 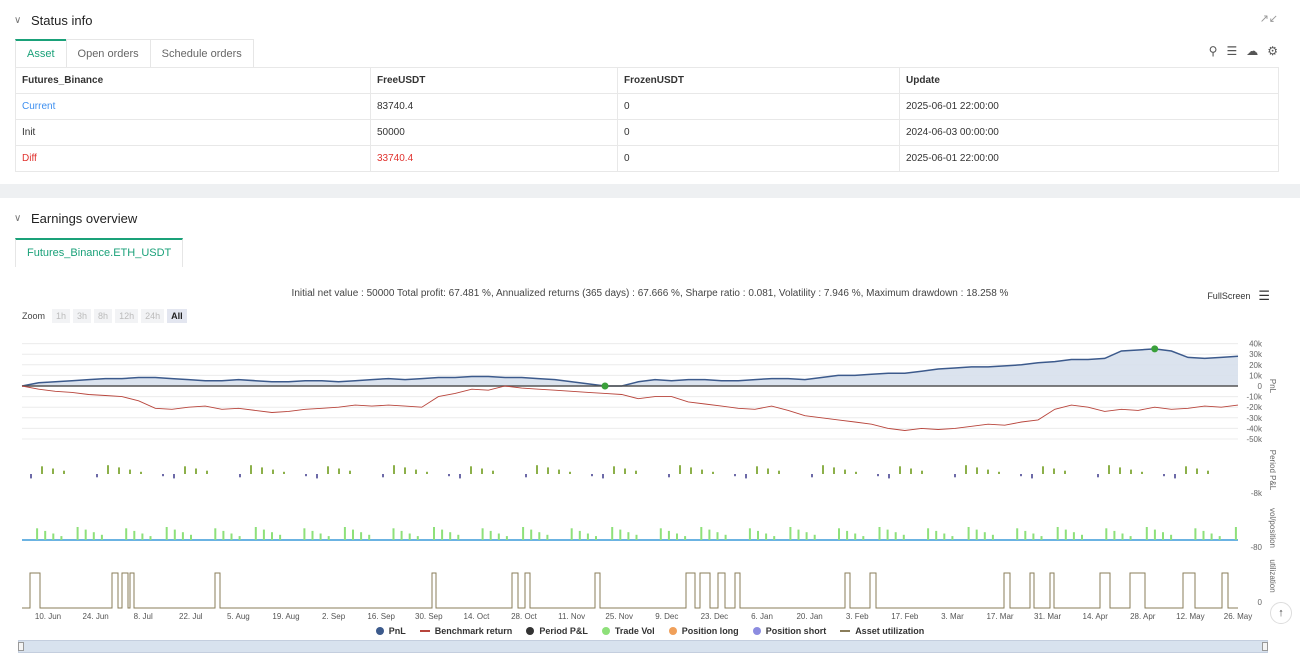 What do you see at coordinates (571, 616) in the screenshot?
I see `x-tick-label: 11. Nov` at bounding box center [571, 616].